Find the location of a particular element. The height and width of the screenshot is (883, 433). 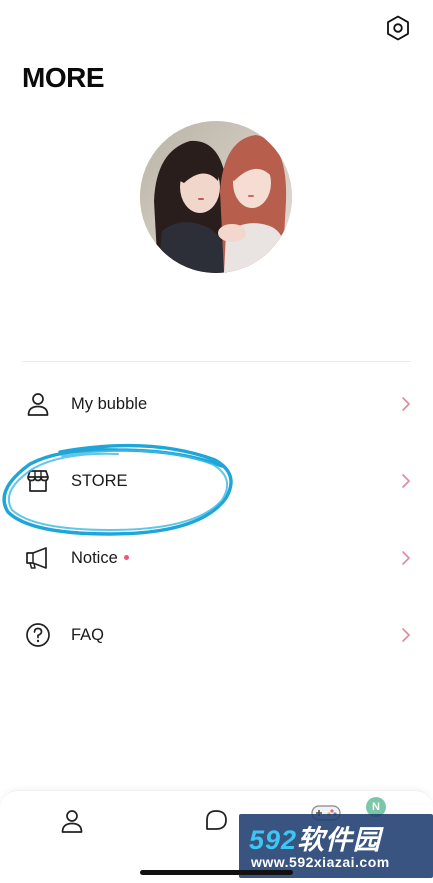

watermark-brand-number: 592 is located at coordinates (273, 840).